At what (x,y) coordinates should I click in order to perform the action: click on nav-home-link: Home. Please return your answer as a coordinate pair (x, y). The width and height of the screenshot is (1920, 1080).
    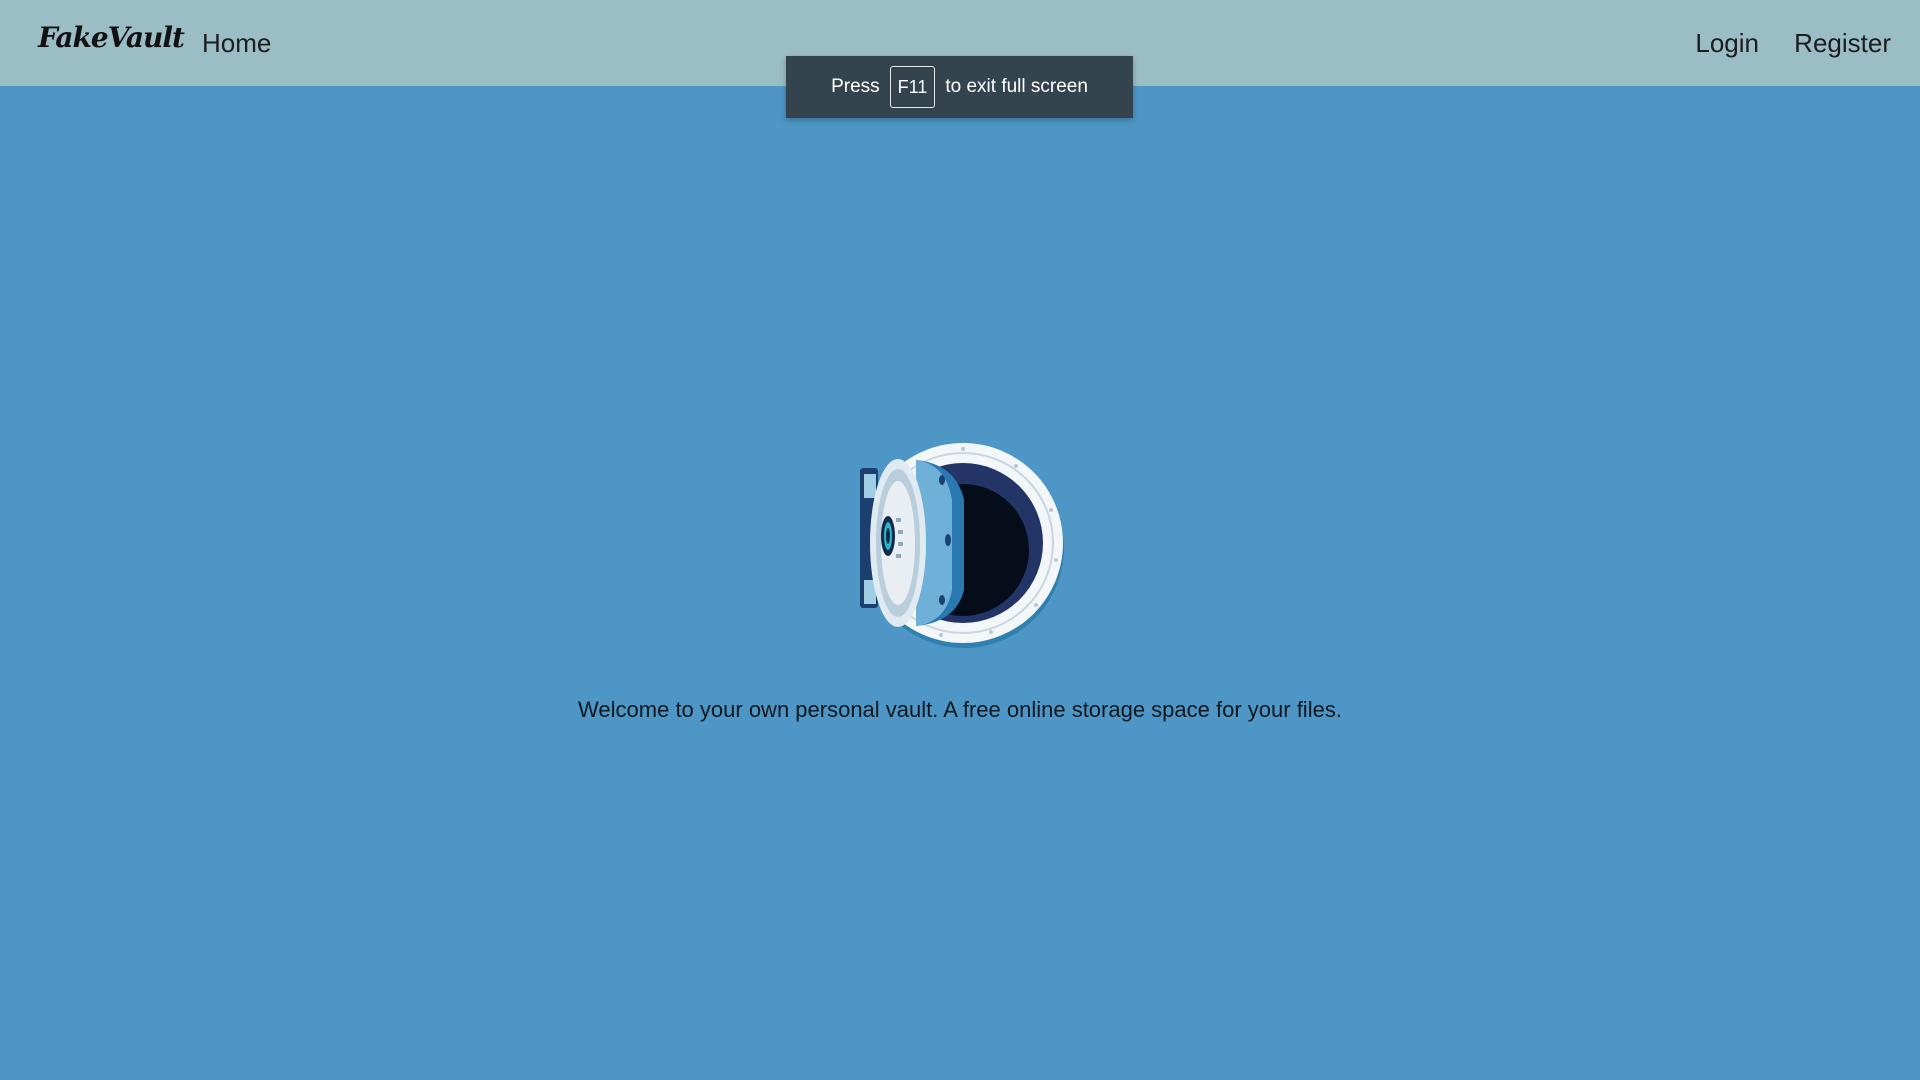
    Looking at the image, I should click on (236, 43).